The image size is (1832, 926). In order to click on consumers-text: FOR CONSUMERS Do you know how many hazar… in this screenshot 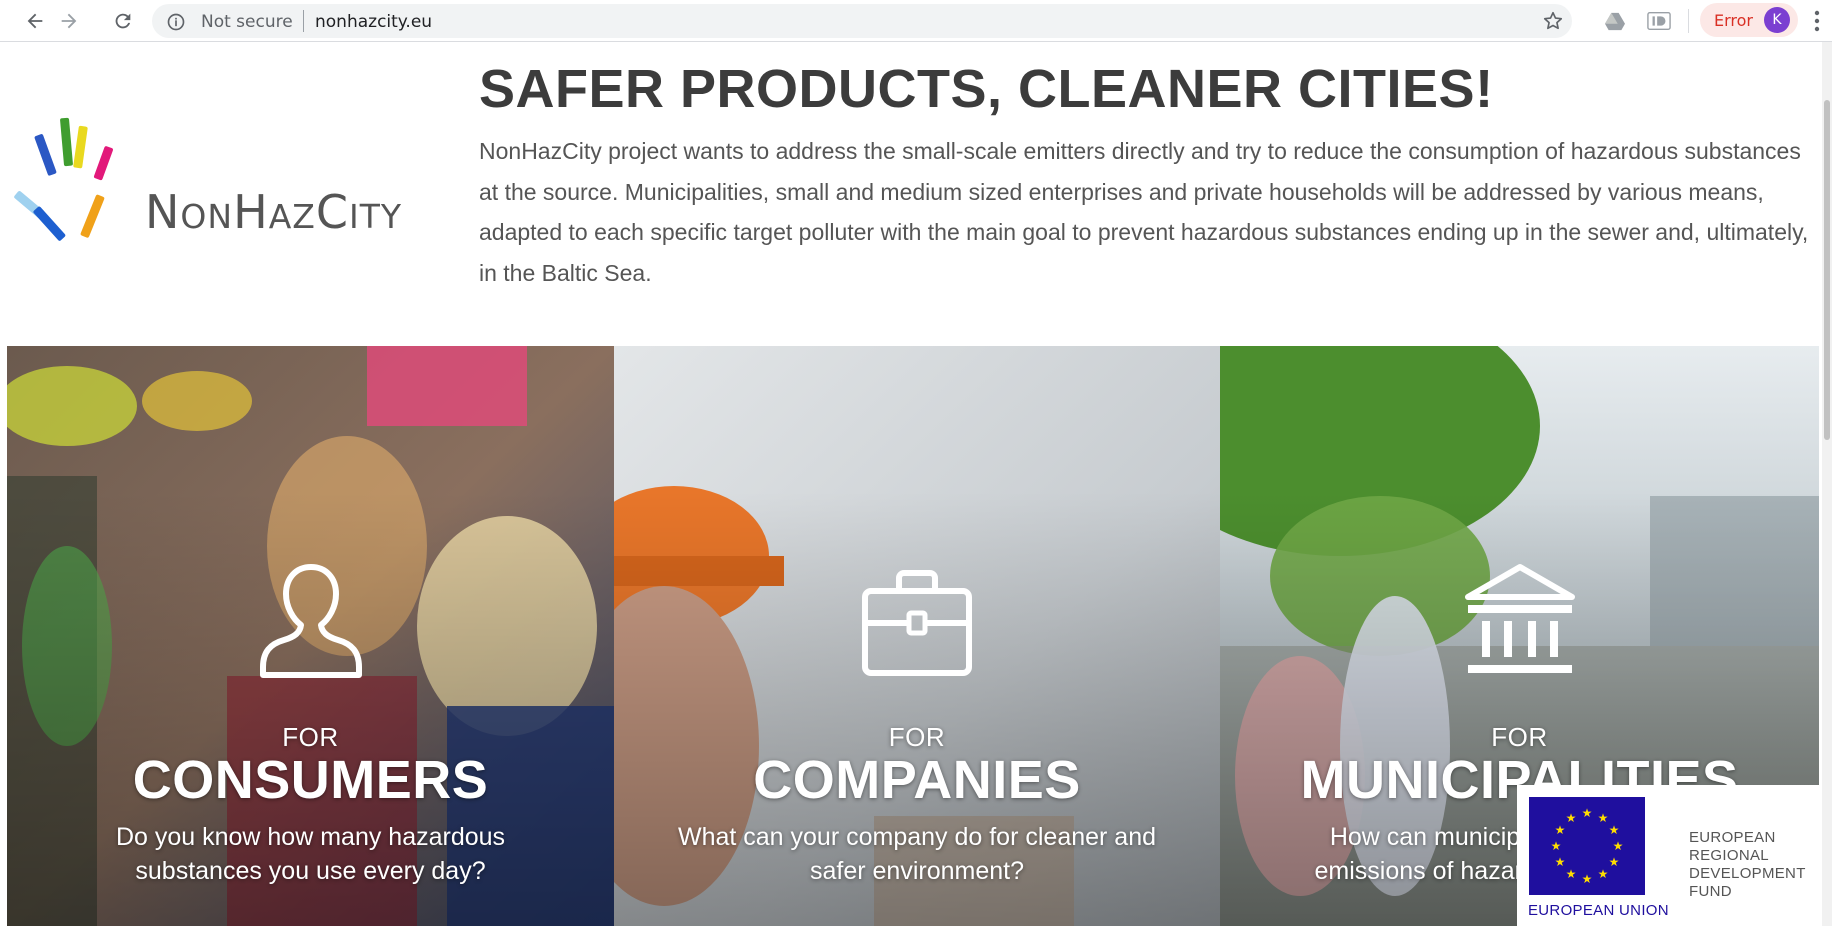, I will do `click(310, 805)`.